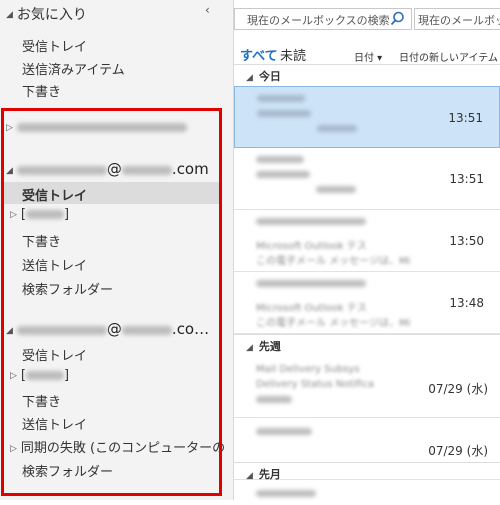  What do you see at coordinates (318, 20) in the screenshot?
I see `search-input: 現在のメールボックスの検索` at bounding box center [318, 20].